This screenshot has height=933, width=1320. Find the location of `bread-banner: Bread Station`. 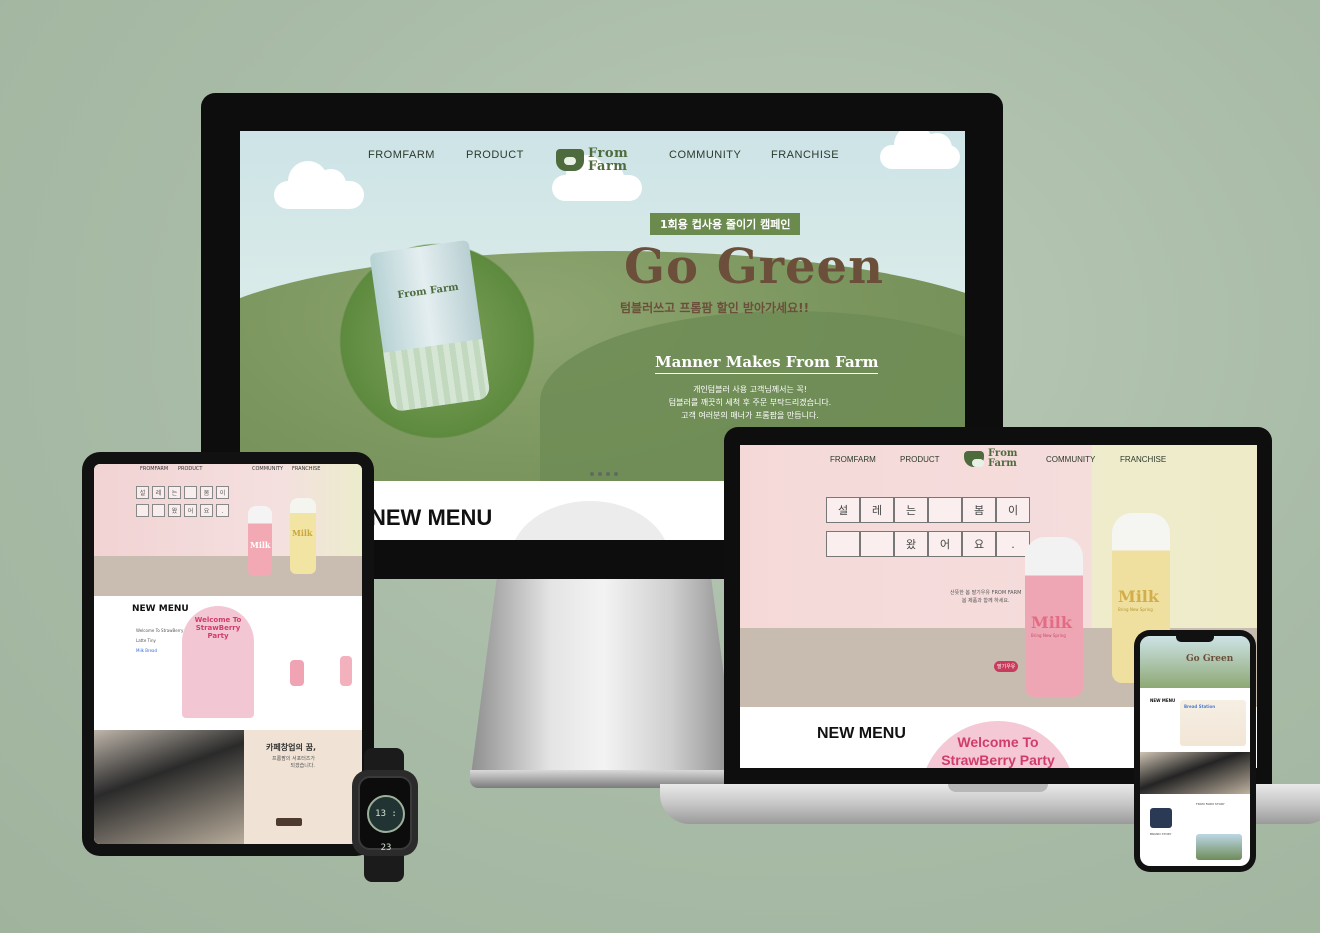

bread-banner: Bread Station is located at coordinates (1213, 723).